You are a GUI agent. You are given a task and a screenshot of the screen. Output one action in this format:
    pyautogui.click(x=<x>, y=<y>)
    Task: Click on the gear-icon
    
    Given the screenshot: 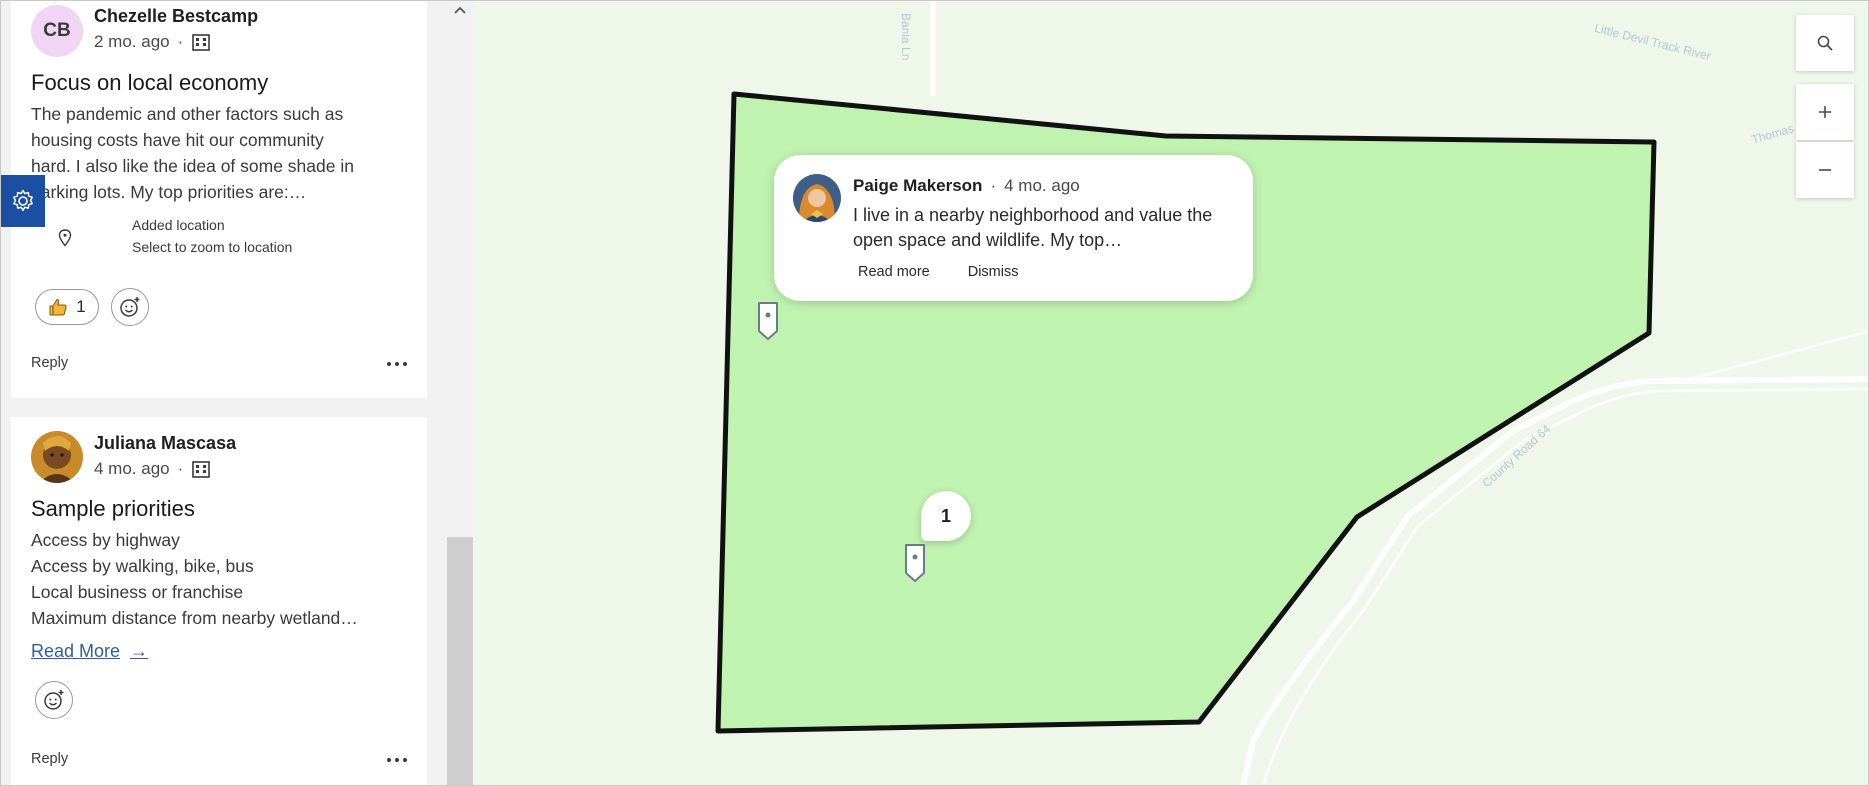 What is the action you would take?
    pyautogui.click(x=23, y=200)
    